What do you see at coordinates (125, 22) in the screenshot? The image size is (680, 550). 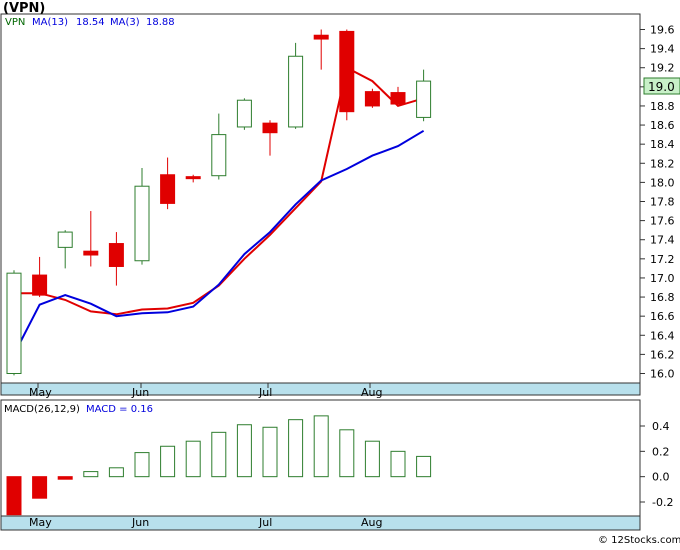 I see `legend-ma3-label: MA(3)` at bounding box center [125, 22].